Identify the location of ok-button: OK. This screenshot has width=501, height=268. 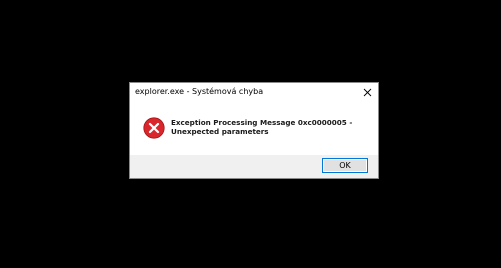
(345, 165).